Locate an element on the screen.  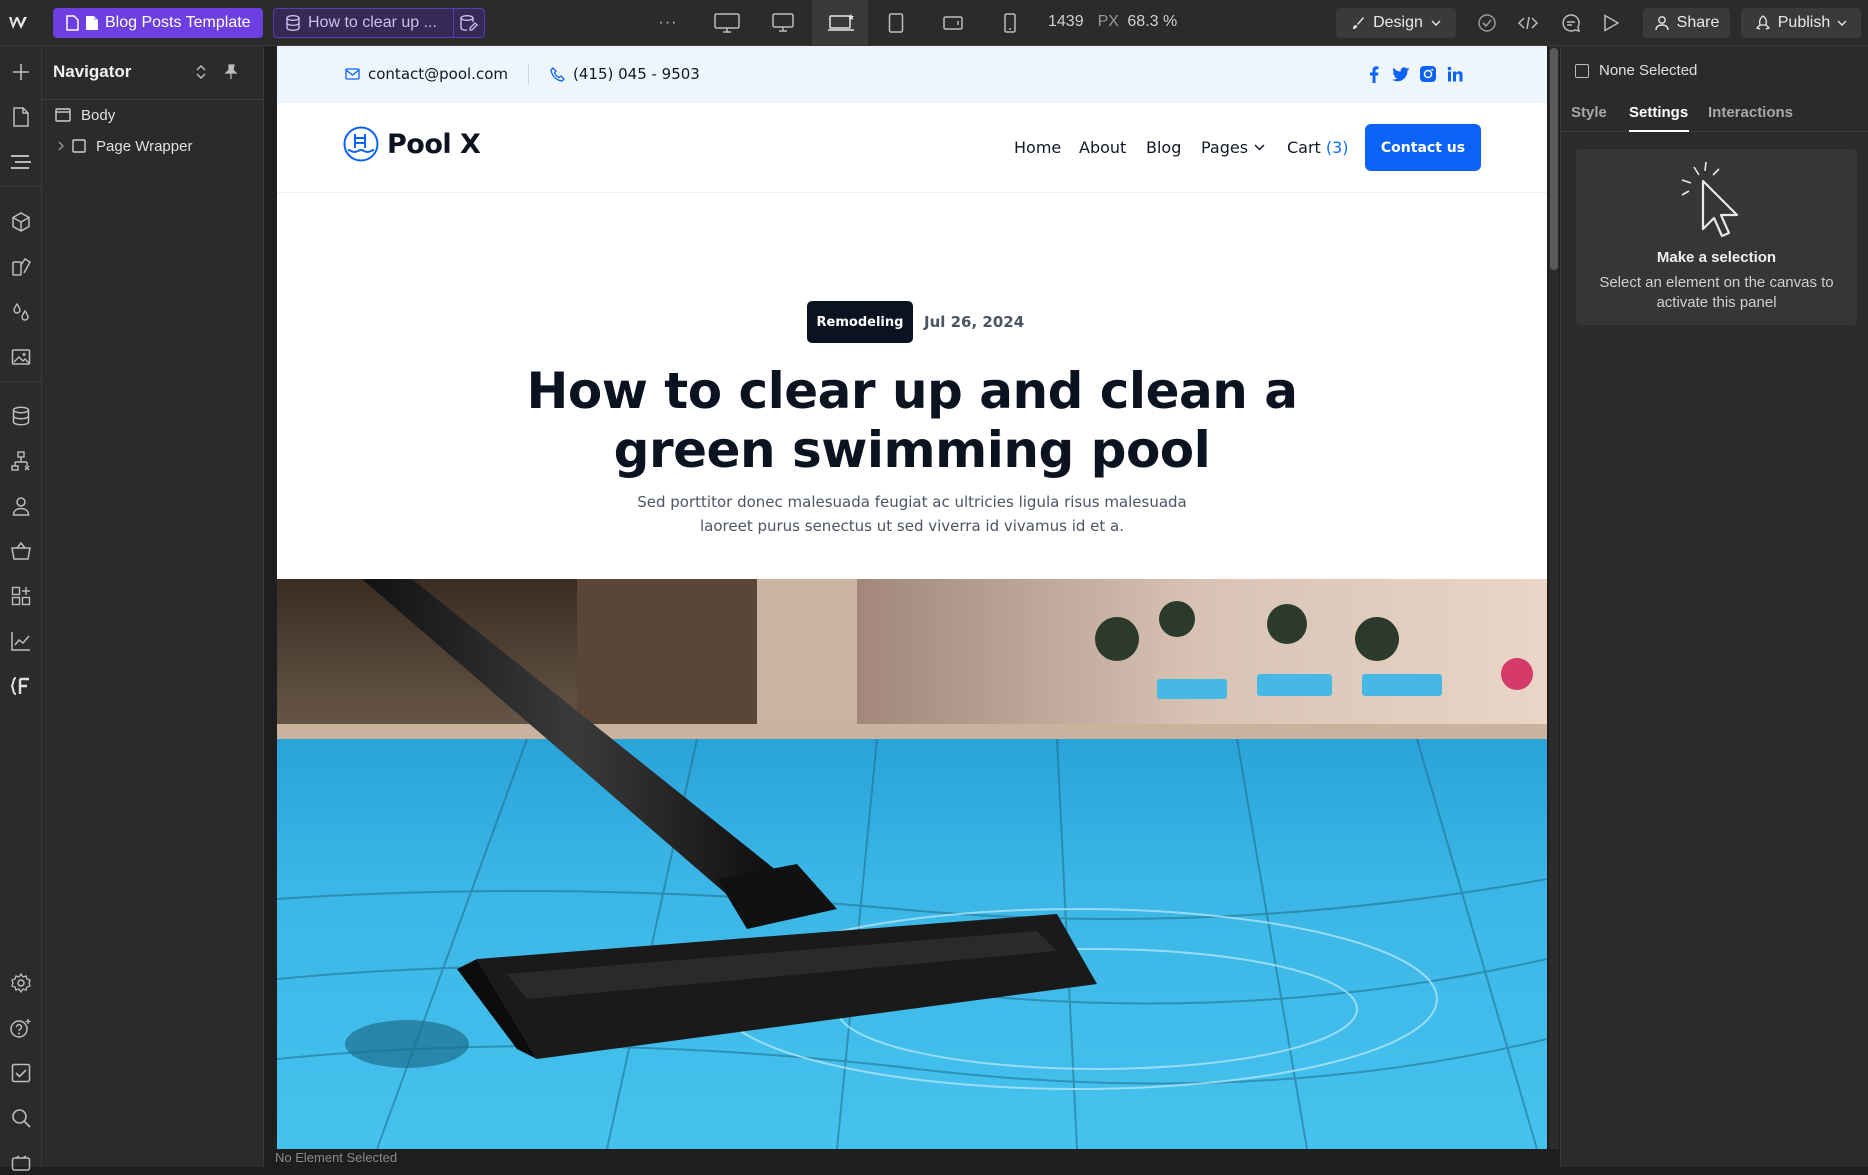
finsweet-attributes-icon is located at coordinates (21, 686).